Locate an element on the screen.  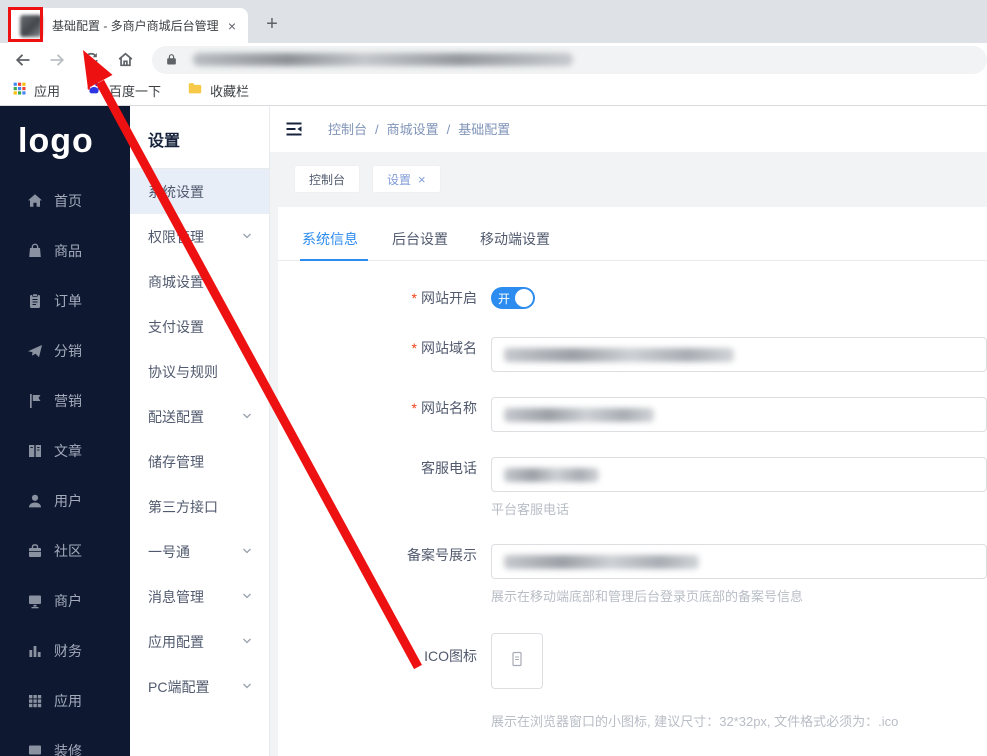
submenu-item-3: 商城设置 is located at coordinates (199, 281).